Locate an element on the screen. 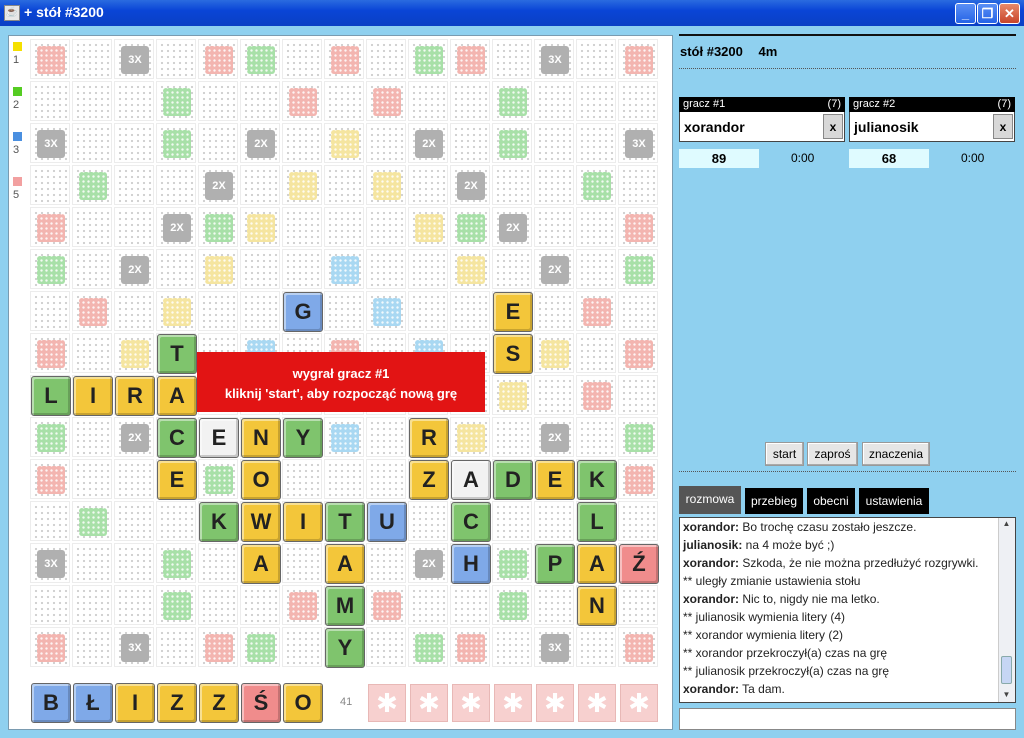 Image resolution: width=1024 pixels, height=738 pixels. minimize-button: _ is located at coordinates (965, 13).